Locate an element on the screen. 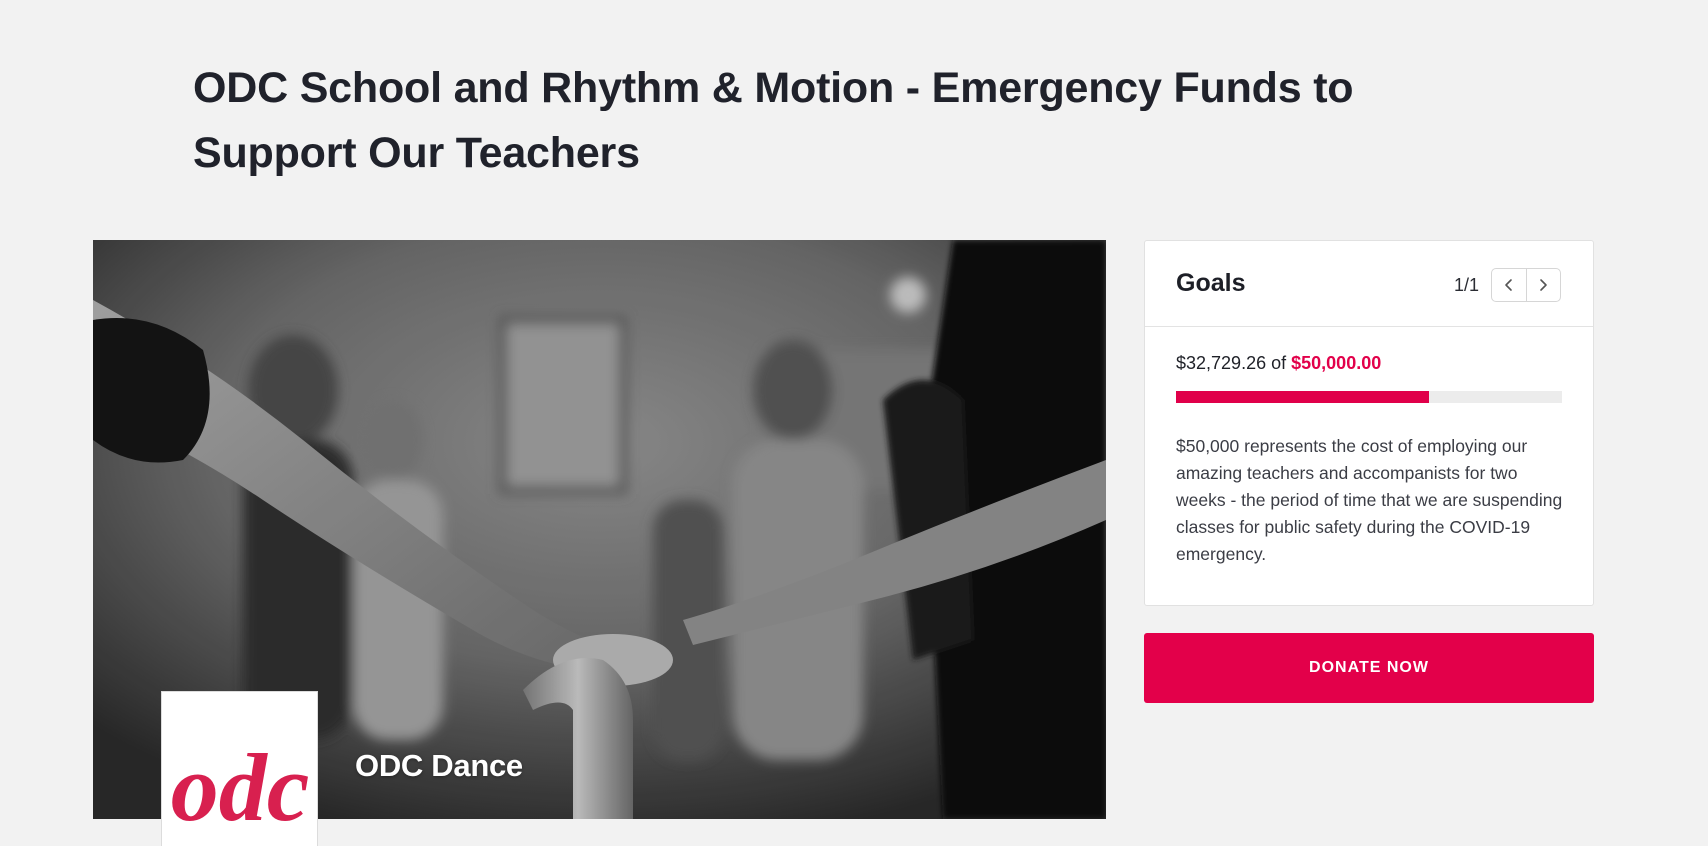 This screenshot has height=846, width=1708. goal-progress-bar is located at coordinates (1369, 397).